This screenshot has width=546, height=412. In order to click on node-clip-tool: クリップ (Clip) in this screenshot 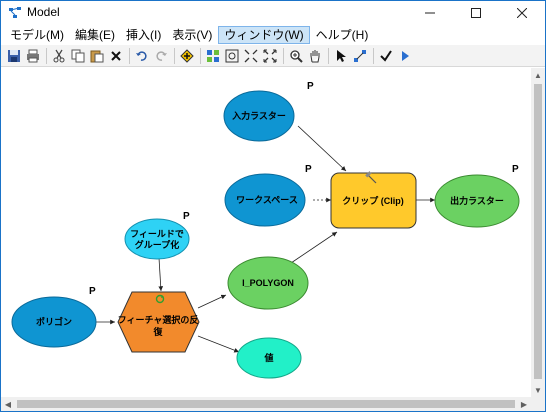, I will do `click(373, 200)`.